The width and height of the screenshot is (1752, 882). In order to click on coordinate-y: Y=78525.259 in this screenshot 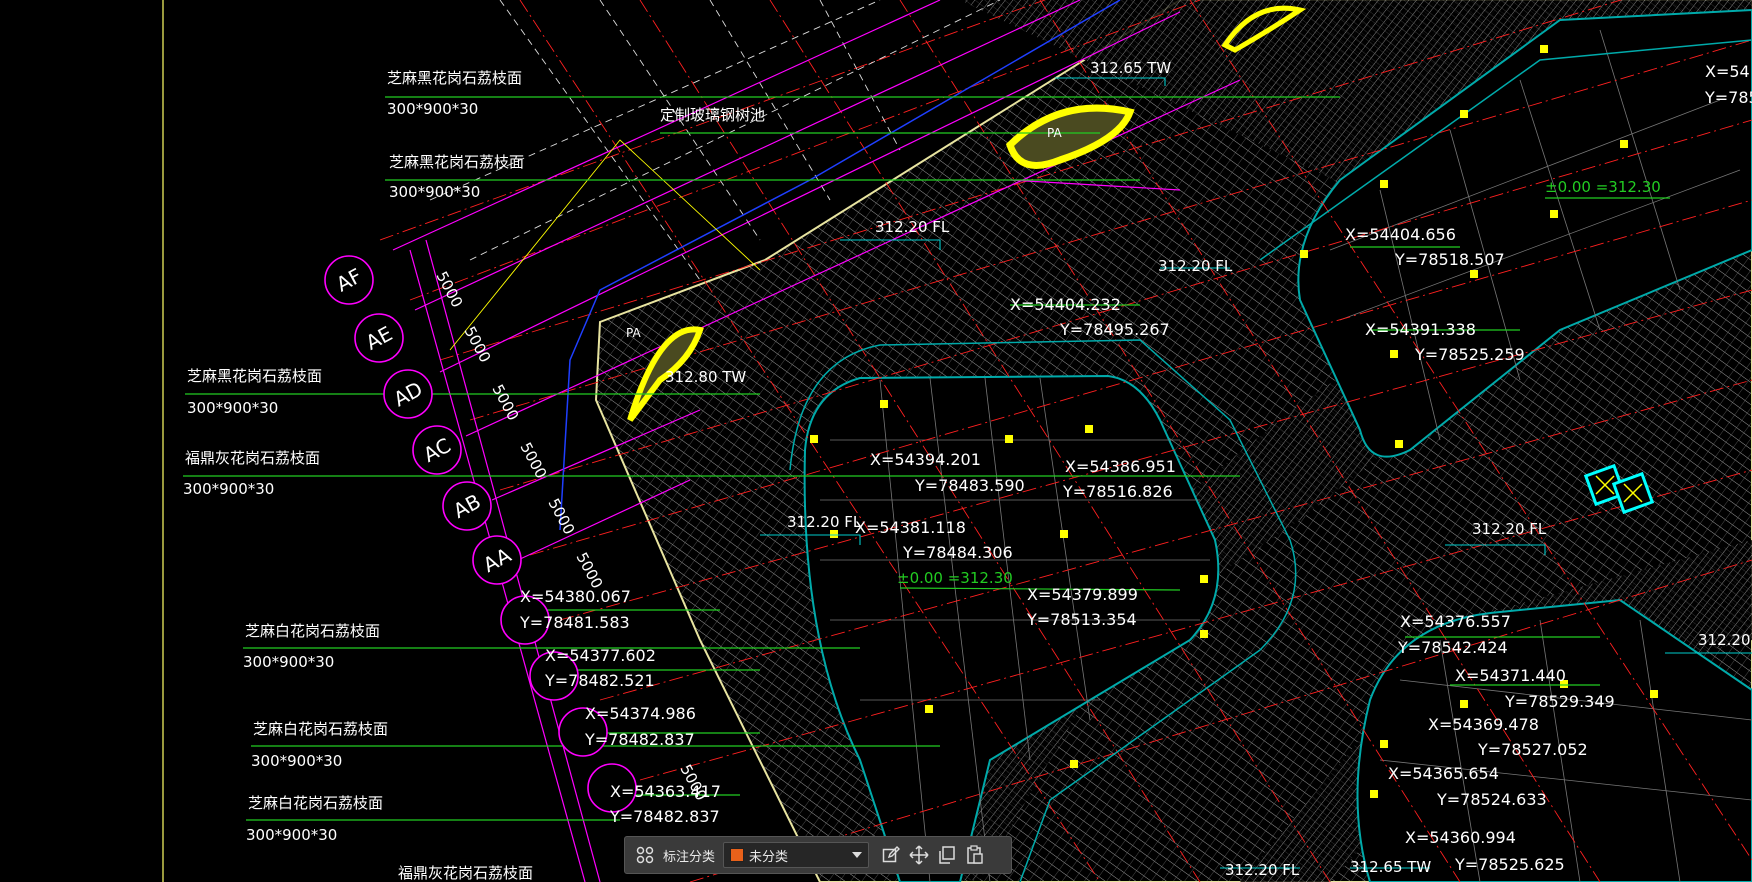, I will do `click(1469, 354)`.